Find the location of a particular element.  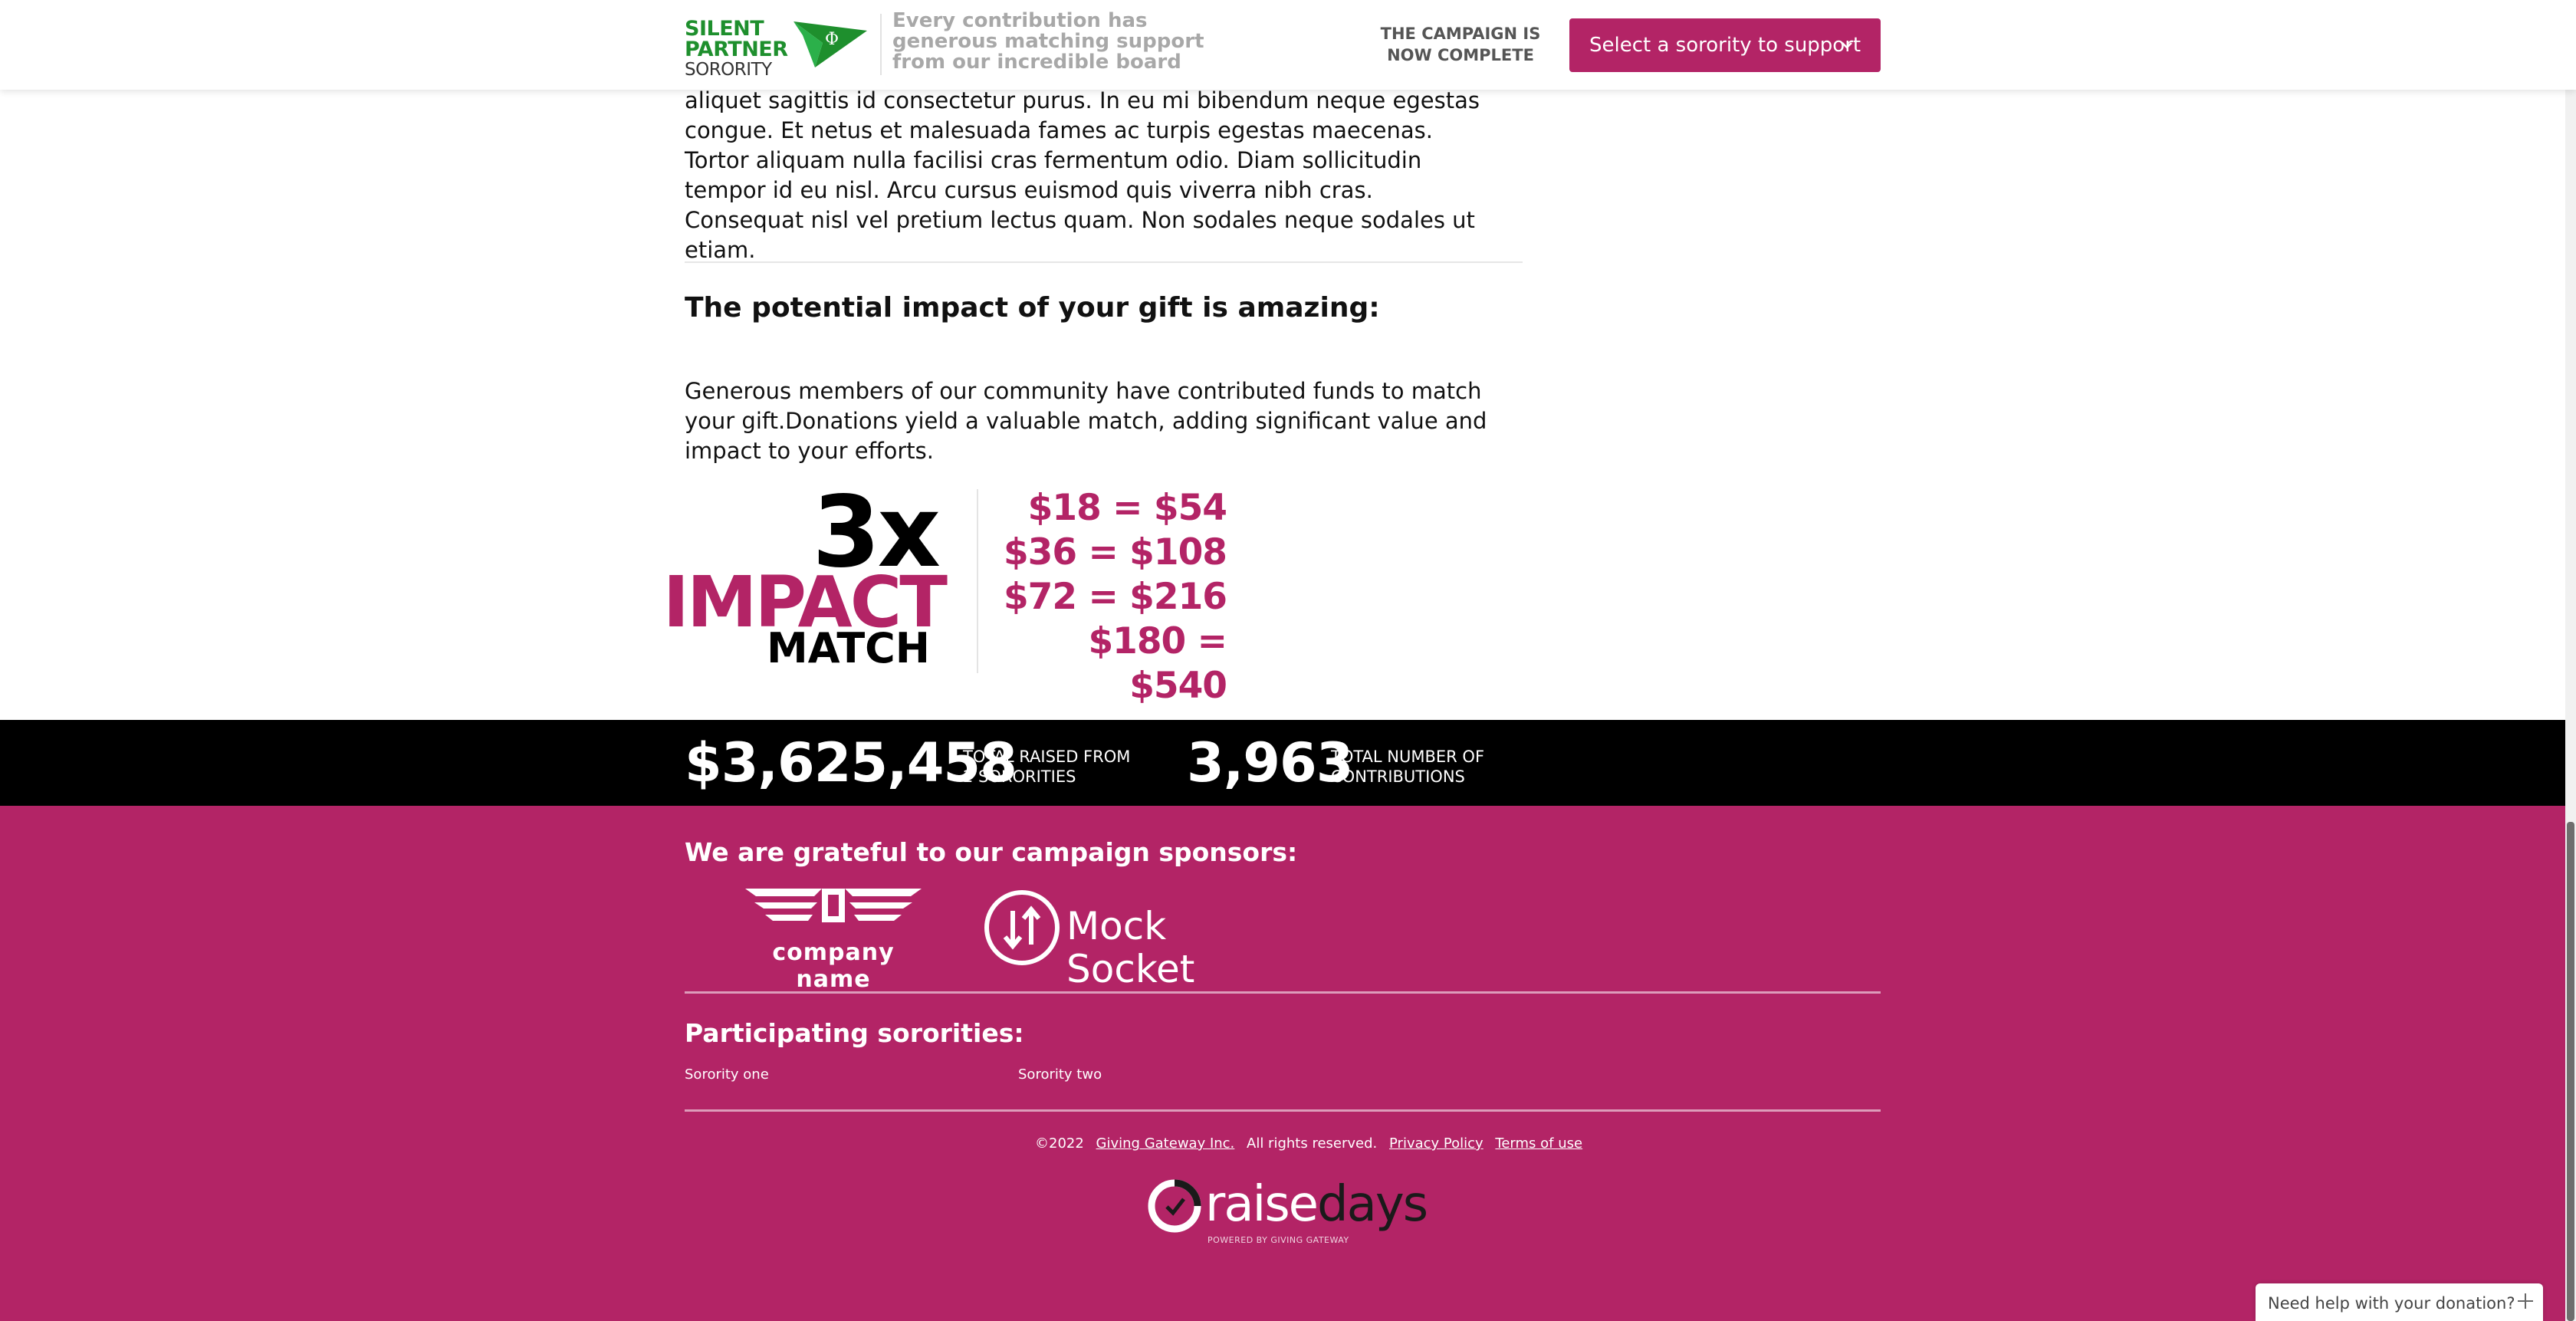

select-sorority-label: Select a sorority to support is located at coordinates (1725, 45).